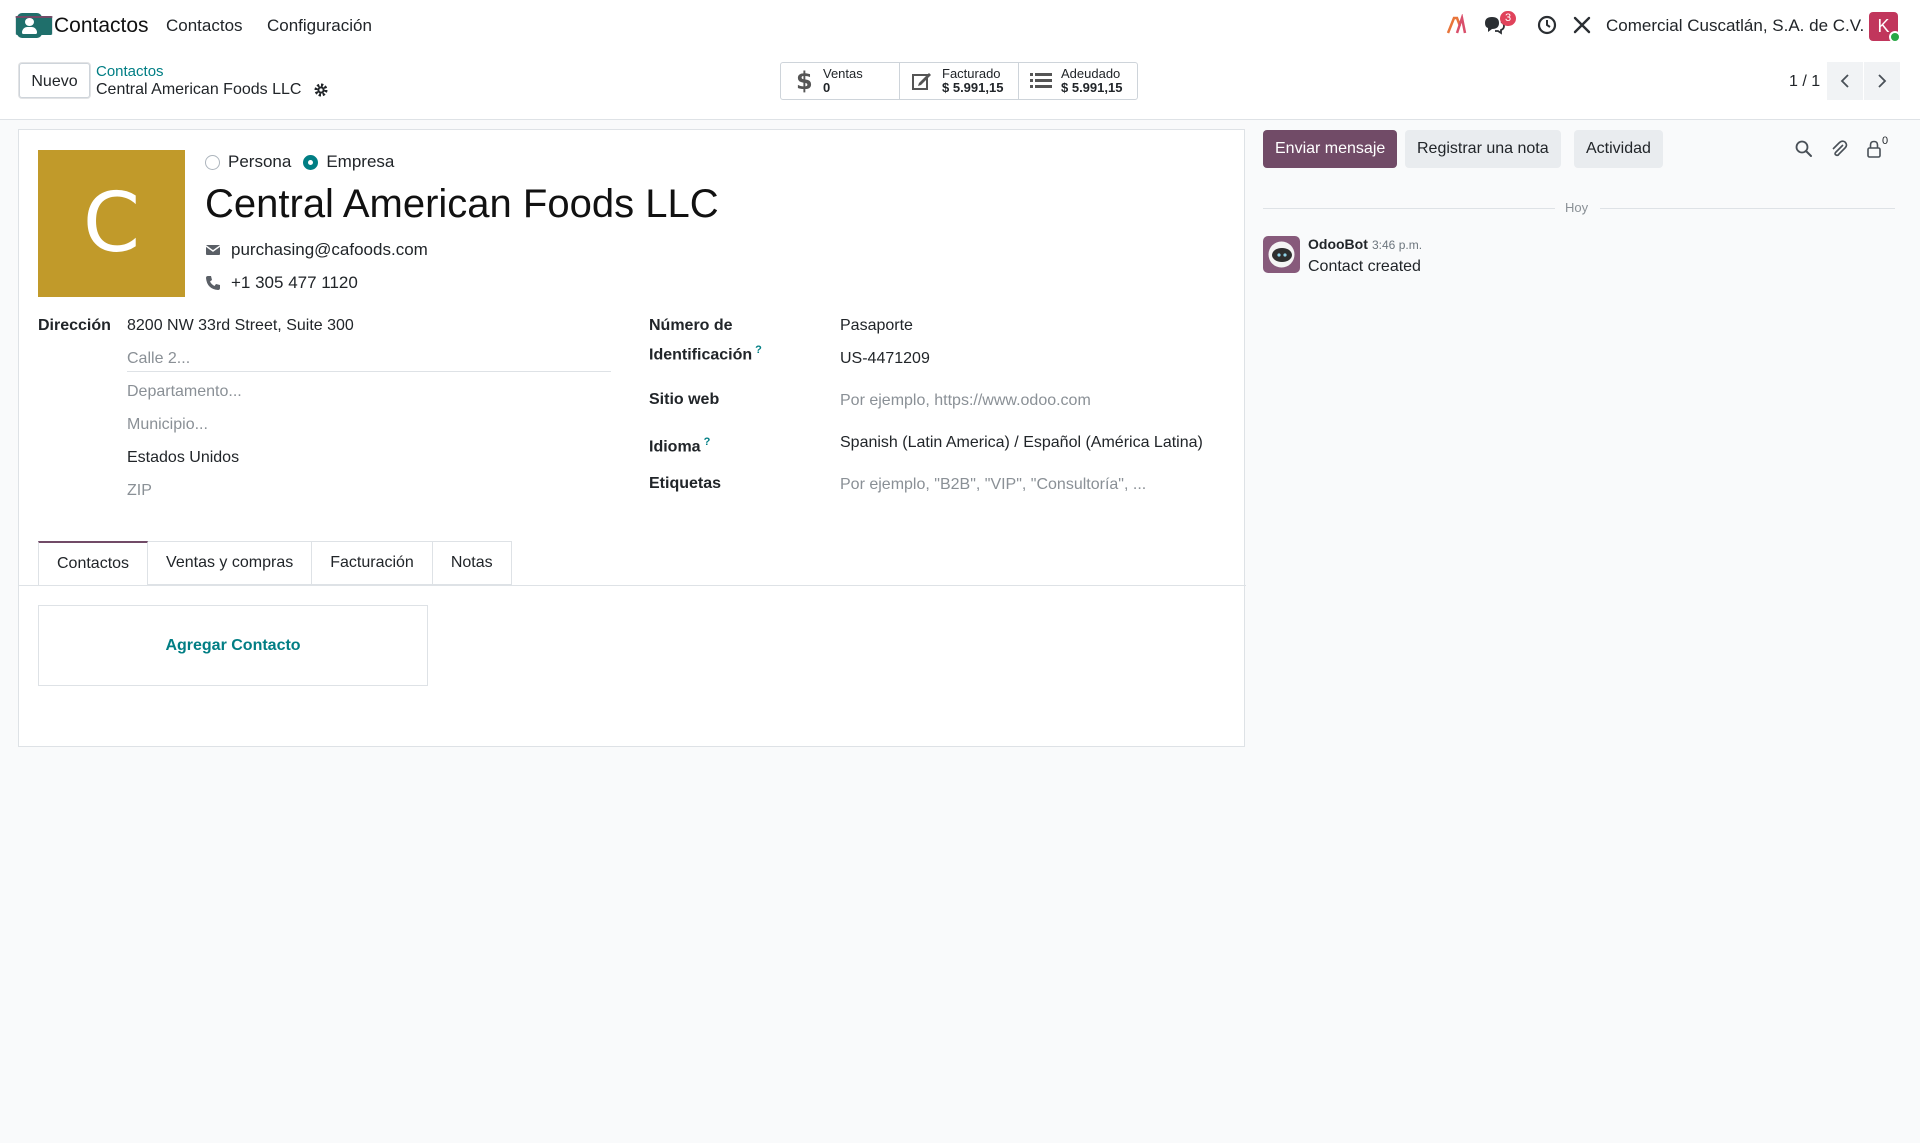  Describe the element at coordinates (1456, 25) in the screenshot. I see `ai-assistant-icon` at that location.